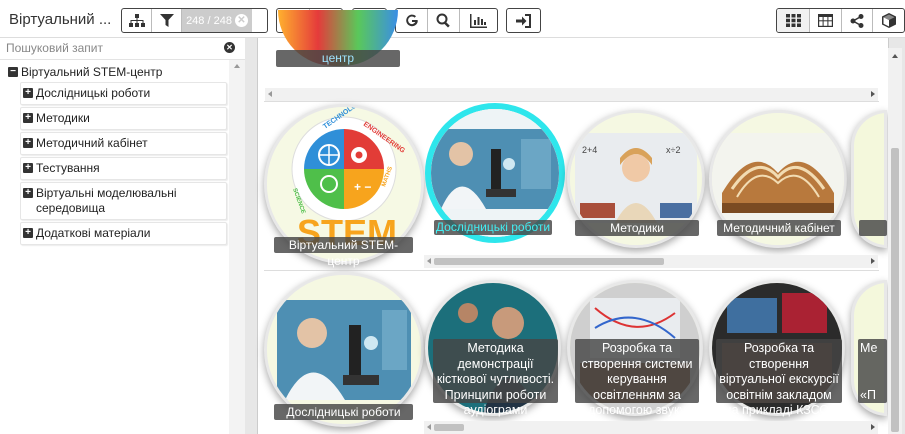  I want to click on filter-icon, so click(166, 20).